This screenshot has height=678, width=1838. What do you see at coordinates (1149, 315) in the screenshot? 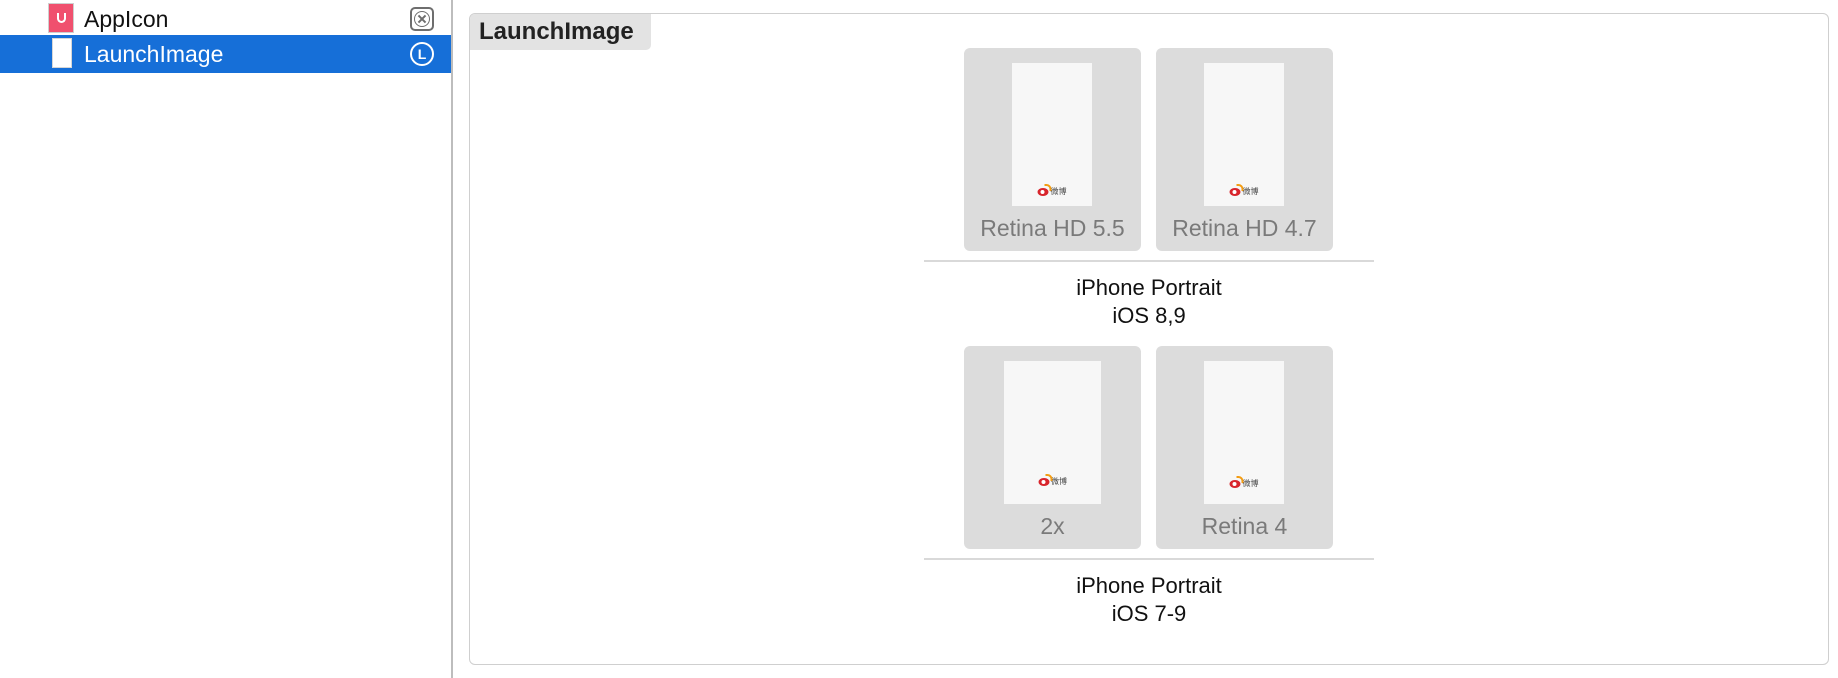
I see `group-os-label: iOS 8,9` at bounding box center [1149, 315].